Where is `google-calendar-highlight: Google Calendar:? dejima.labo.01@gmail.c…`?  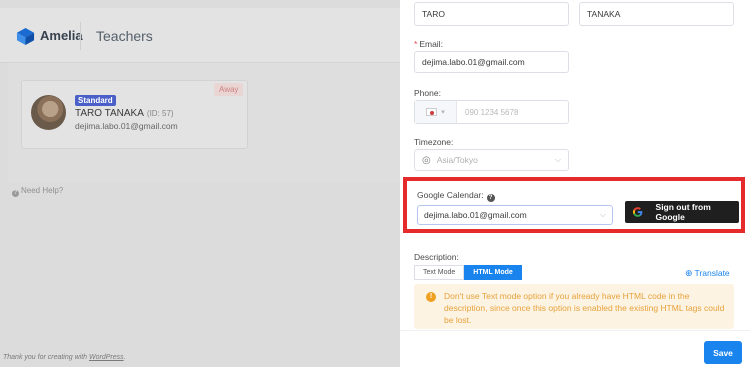 google-calendar-highlight: Google Calendar:? dejima.labo.01@gmail.c… is located at coordinates (574, 205).